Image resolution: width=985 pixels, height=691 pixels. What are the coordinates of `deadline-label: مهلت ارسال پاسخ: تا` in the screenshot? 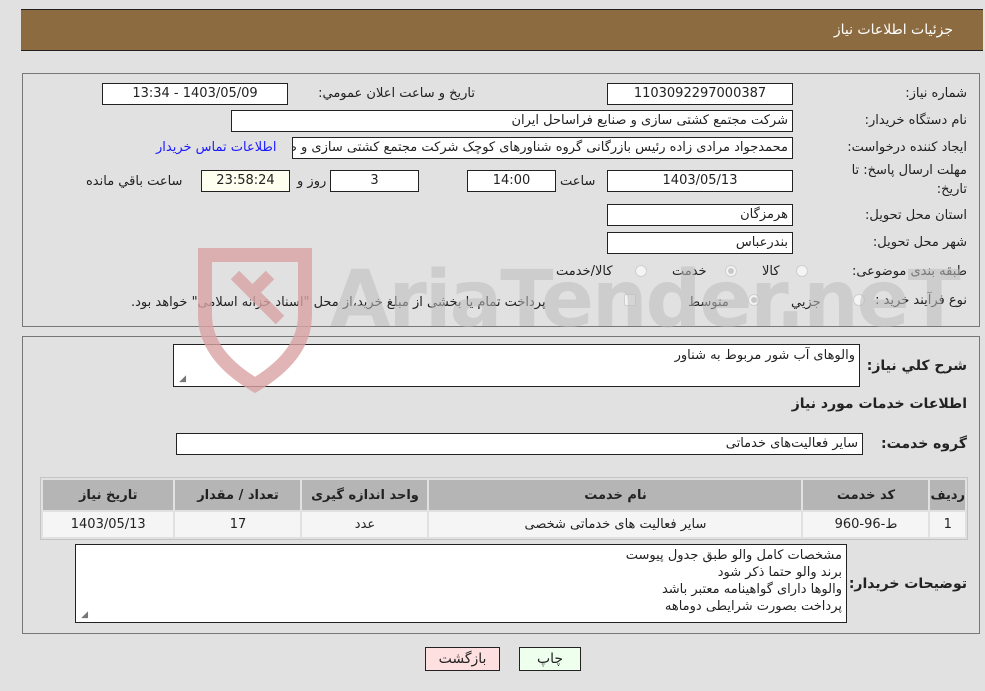 It's located at (909, 170).